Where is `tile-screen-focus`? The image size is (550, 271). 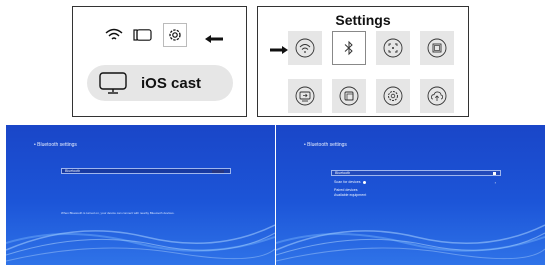 tile-screen-focus is located at coordinates (393, 48).